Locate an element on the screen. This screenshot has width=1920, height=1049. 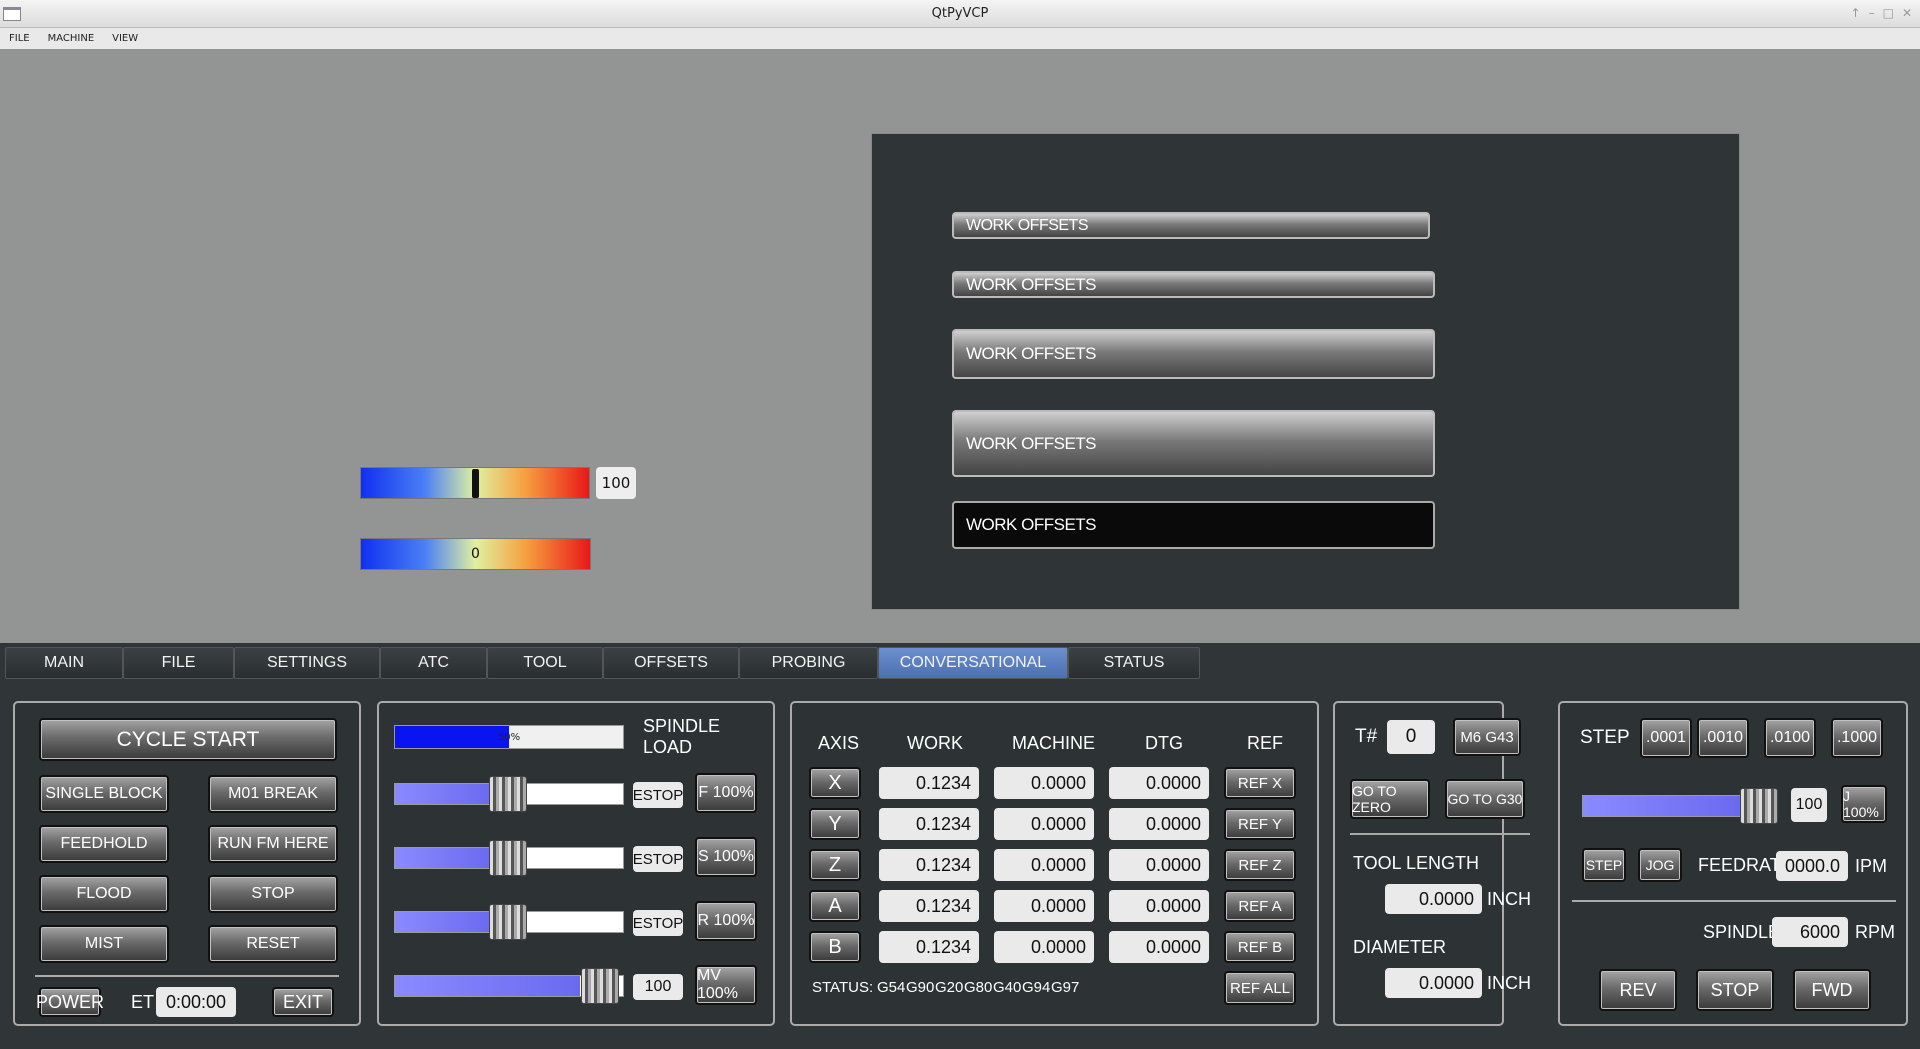
rapid-override-button: R 100% is located at coordinates (726, 921).